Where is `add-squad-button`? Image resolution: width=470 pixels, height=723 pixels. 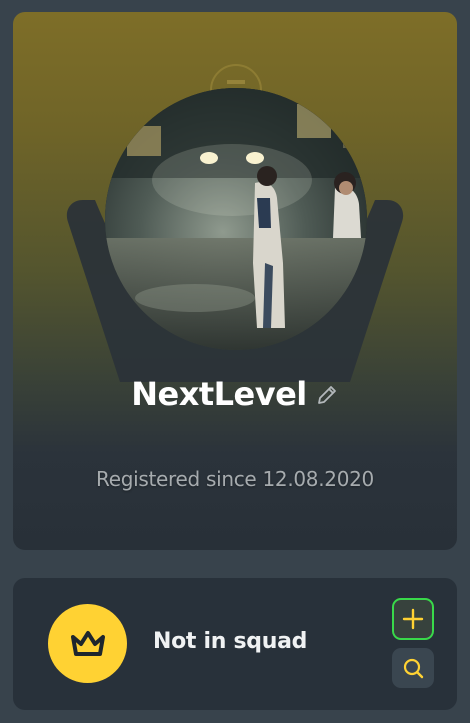
add-squad-button is located at coordinates (413, 619).